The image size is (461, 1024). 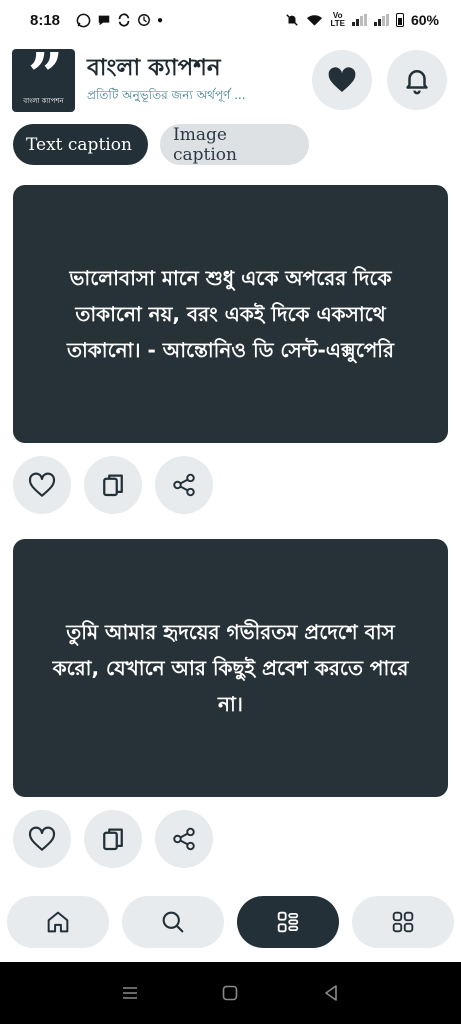 I want to click on nav-home, so click(x=58, y=922).